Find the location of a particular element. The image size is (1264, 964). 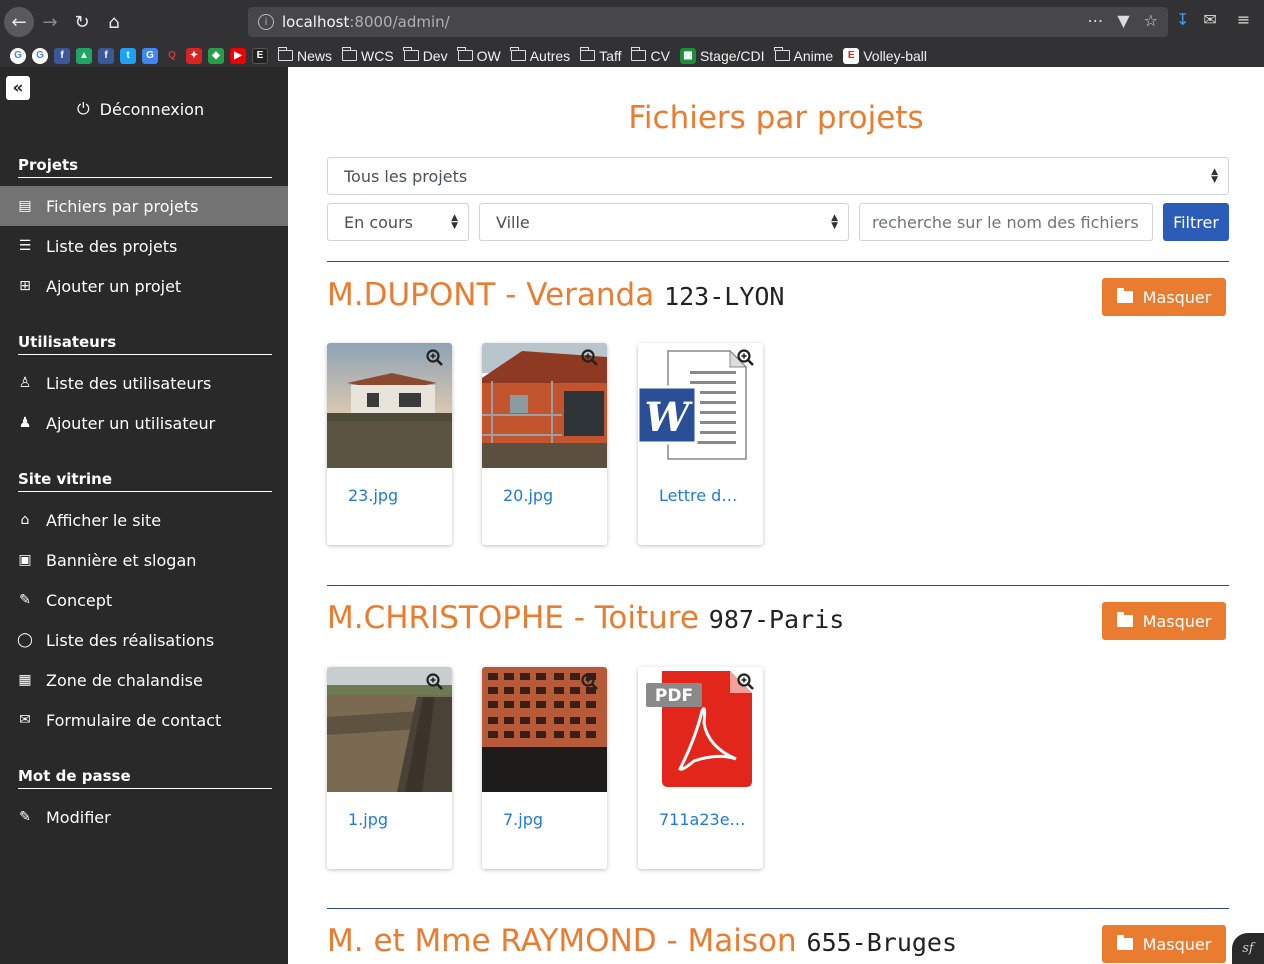

sidebar-item-label: Liste des réalisations is located at coordinates (130, 640).